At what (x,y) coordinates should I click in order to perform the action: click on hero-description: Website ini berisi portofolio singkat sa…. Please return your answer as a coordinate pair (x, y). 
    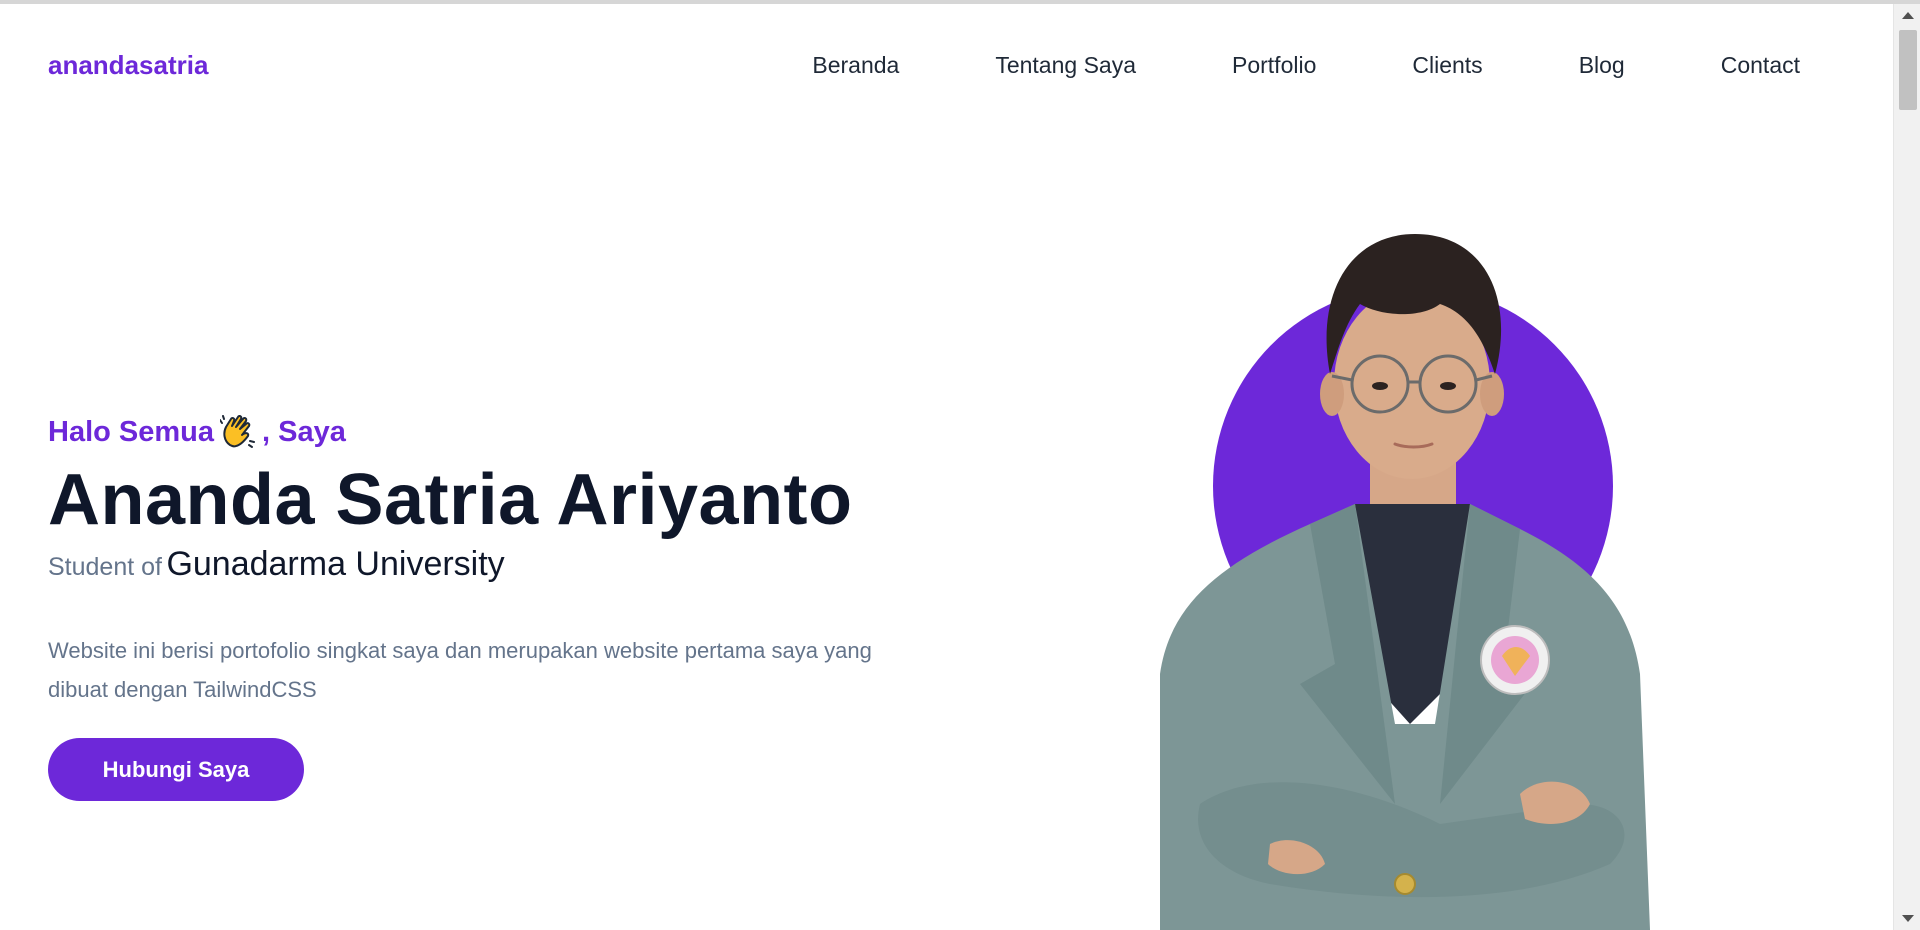
    Looking at the image, I should click on (460, 670).